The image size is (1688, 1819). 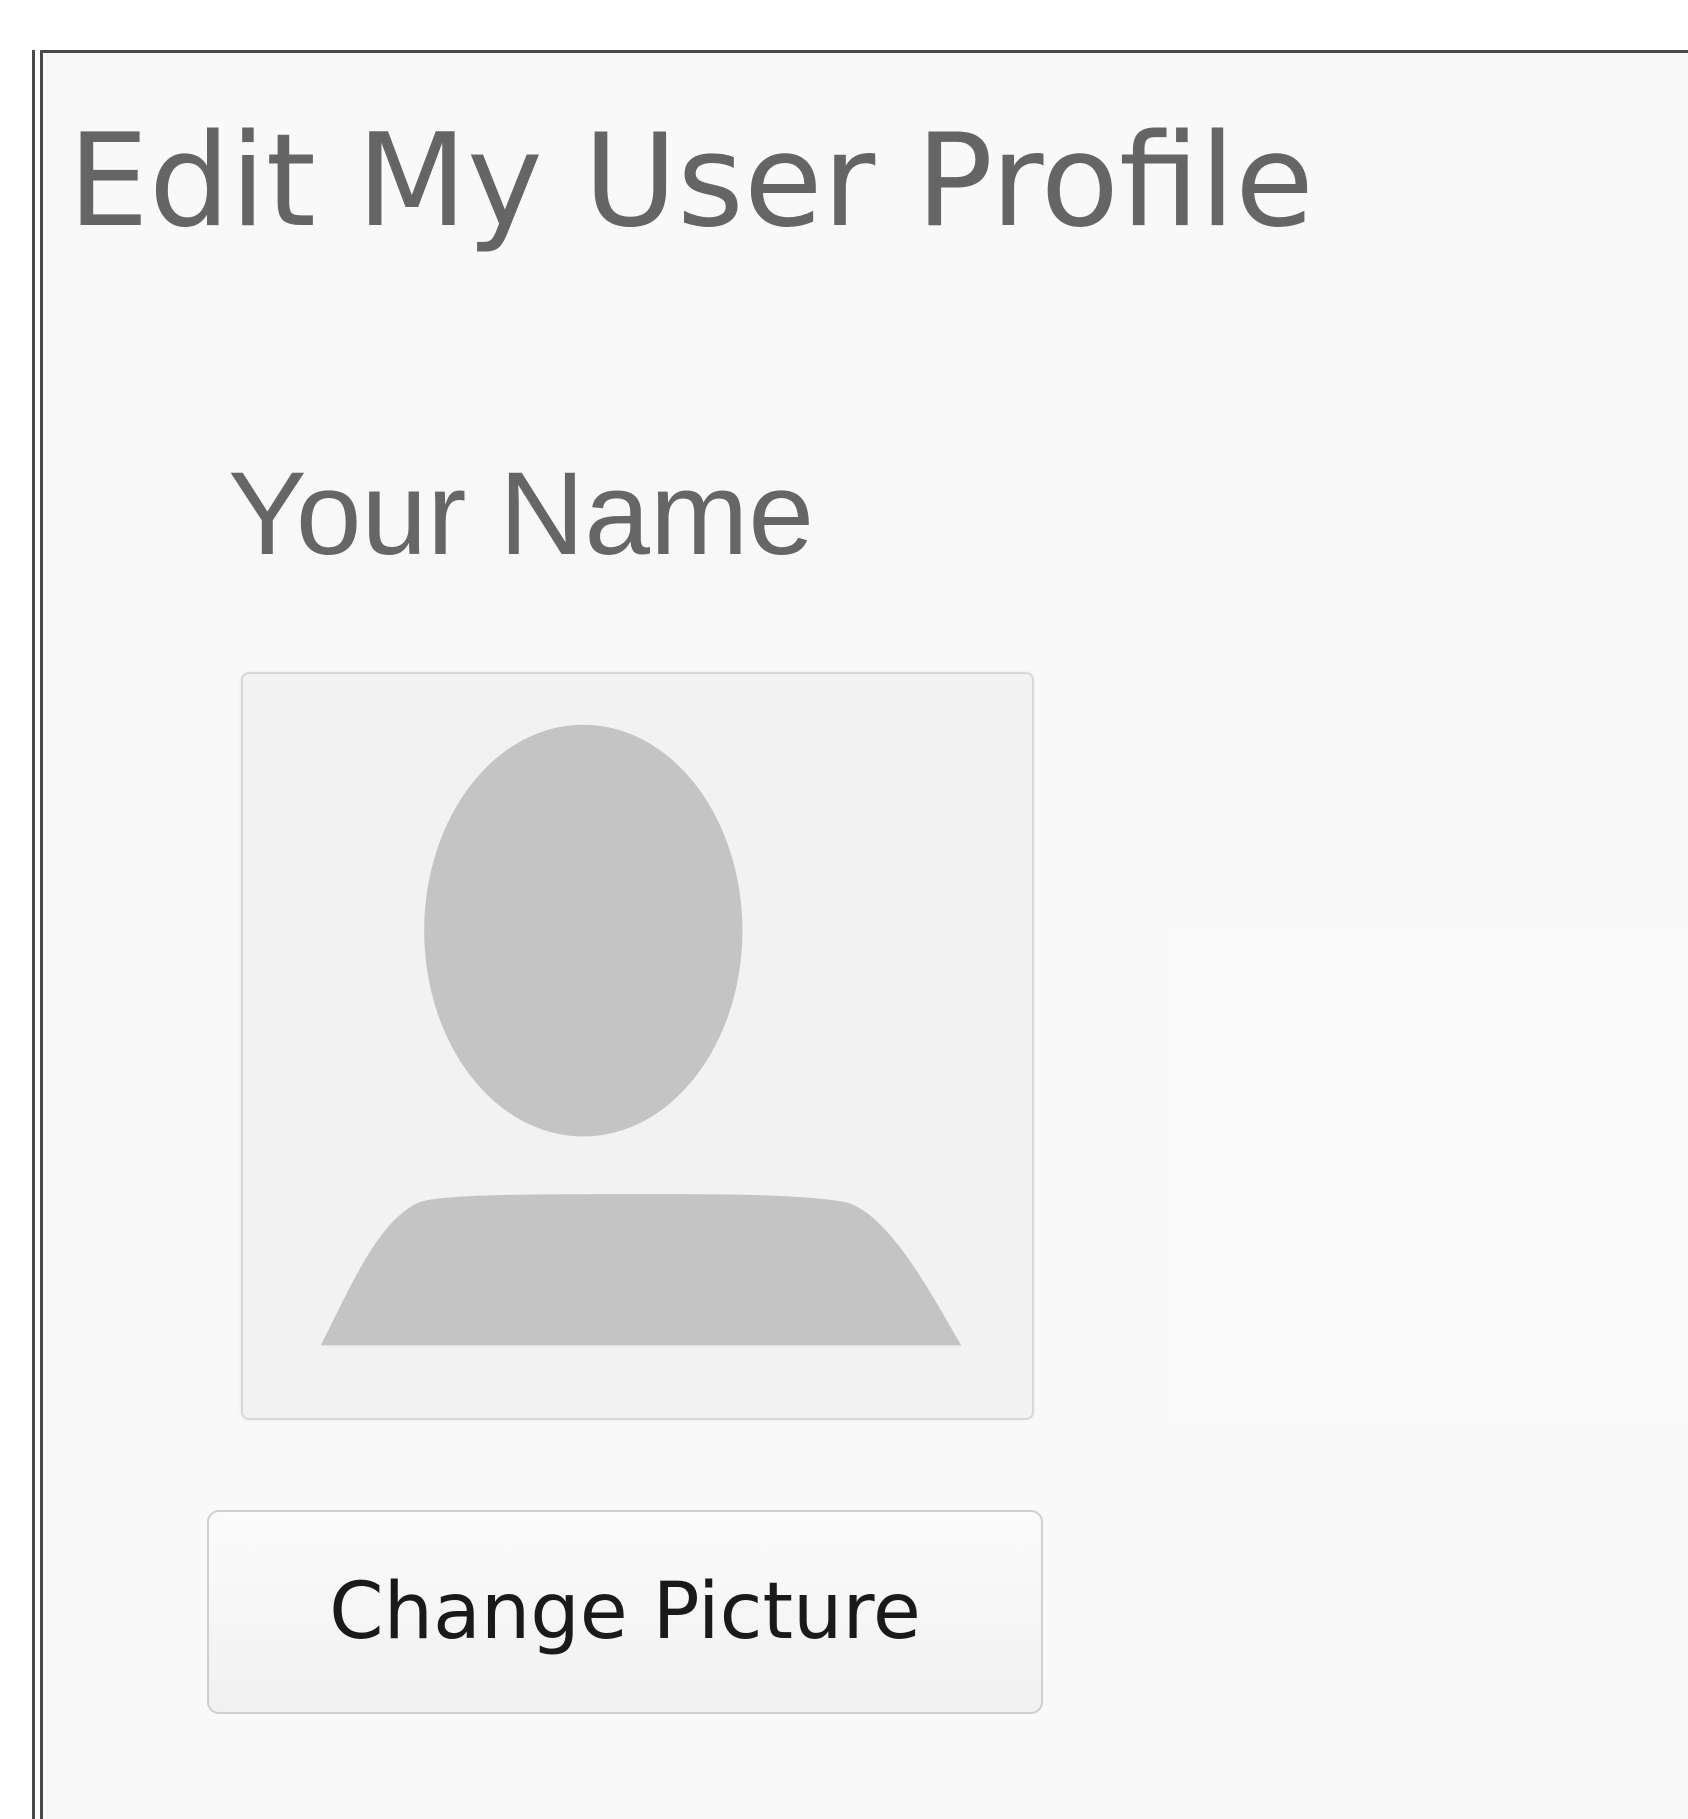 I want to click on user-name: Your Name, so click(x=521, y=514).